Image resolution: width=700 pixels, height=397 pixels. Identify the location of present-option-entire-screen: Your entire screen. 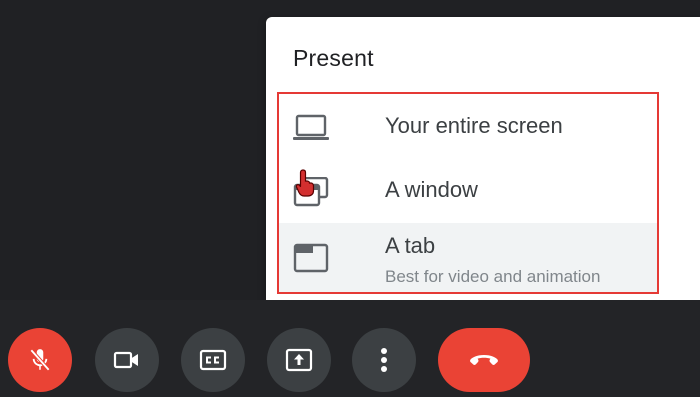
(469, 126).